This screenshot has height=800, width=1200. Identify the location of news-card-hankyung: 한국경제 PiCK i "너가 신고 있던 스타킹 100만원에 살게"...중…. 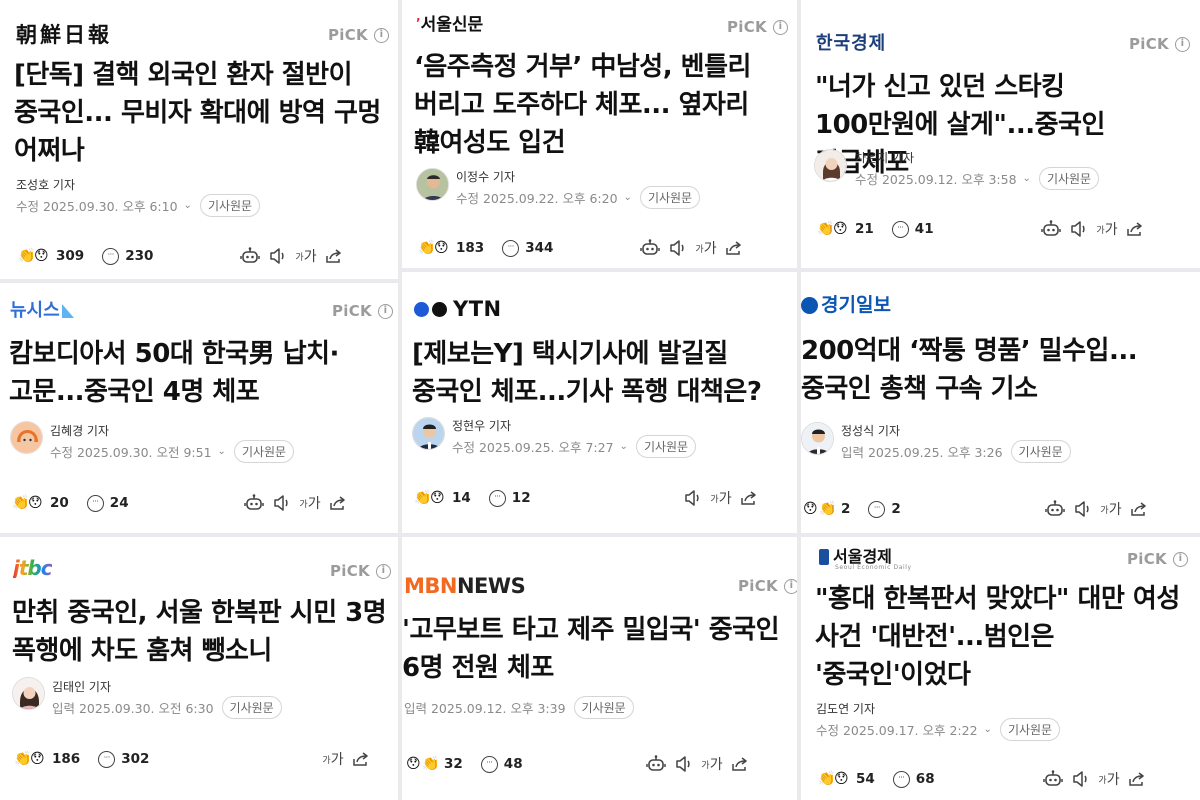
(1000, 134).